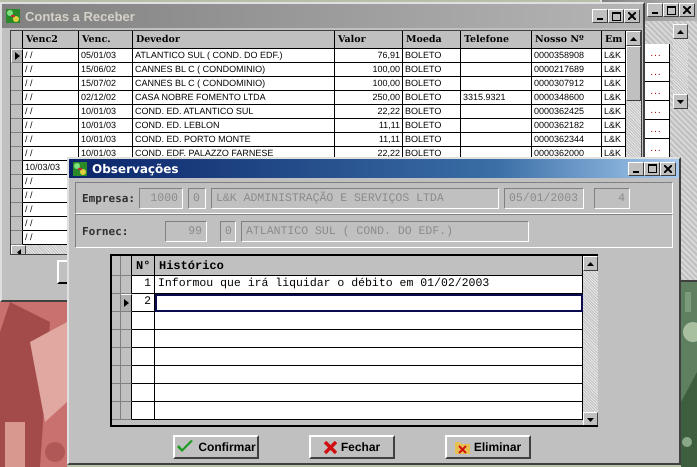  Describe the element at coordinates (567, 126) in the screenshot. I see `table-cell: 0000362182` at that location.